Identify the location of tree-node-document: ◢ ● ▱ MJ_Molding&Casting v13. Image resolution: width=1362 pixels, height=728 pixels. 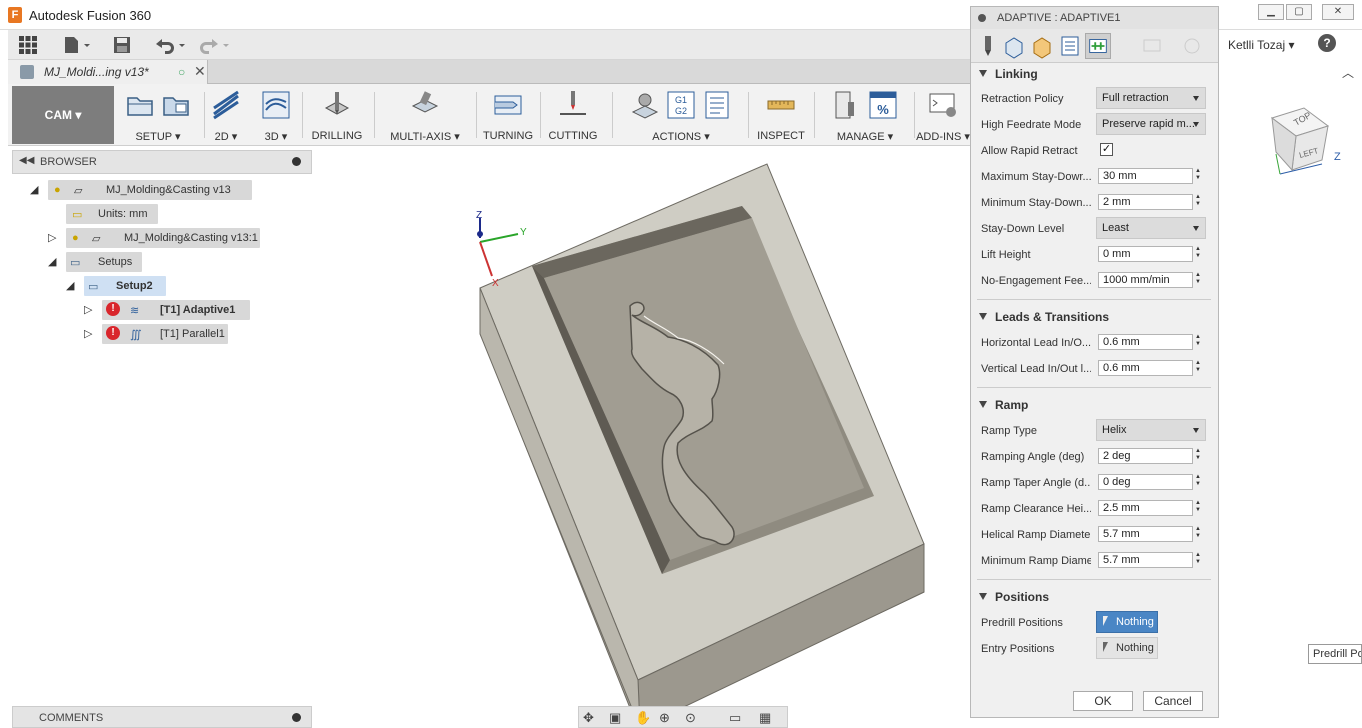
(145, 190).